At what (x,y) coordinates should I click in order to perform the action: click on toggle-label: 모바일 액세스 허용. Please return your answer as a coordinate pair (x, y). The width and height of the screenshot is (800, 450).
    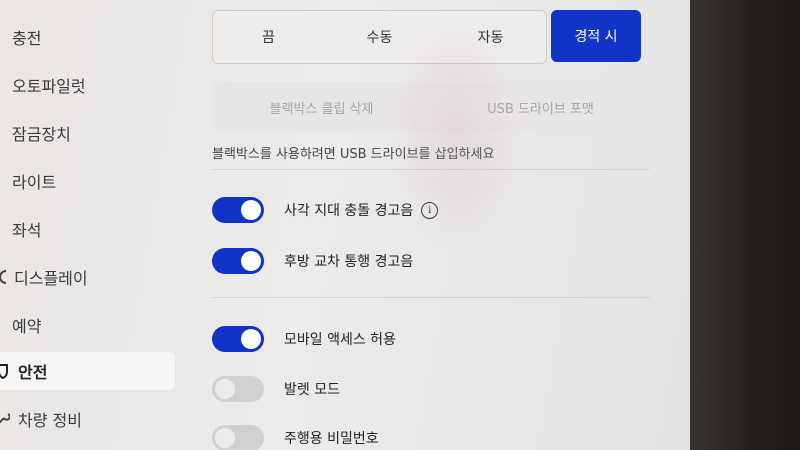
    Looking at the image, I should click on (340, 340).